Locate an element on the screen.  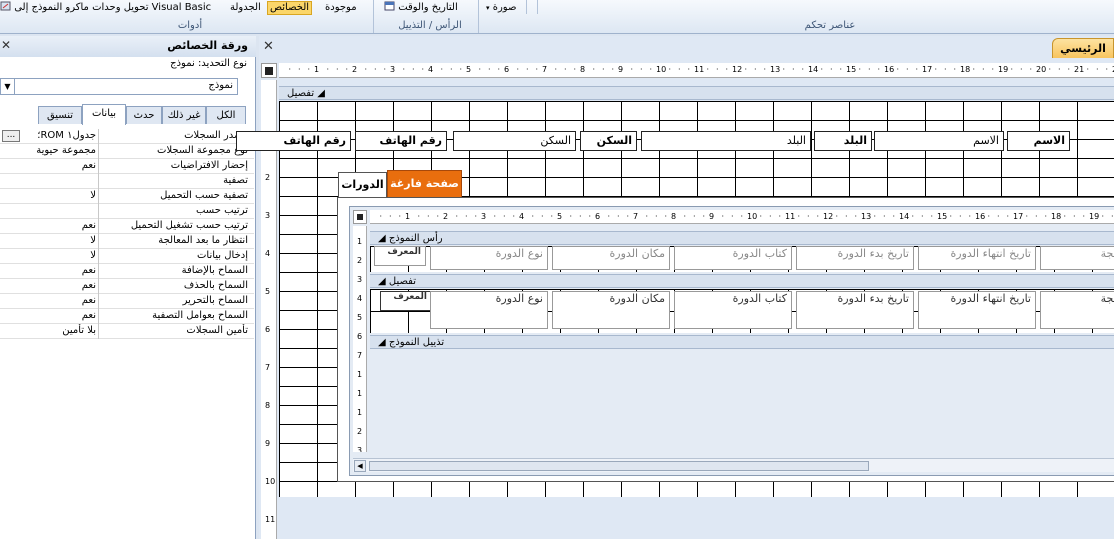
property-row: السماح بعوامل التصفية نعم is located at coordinates (127, 316).